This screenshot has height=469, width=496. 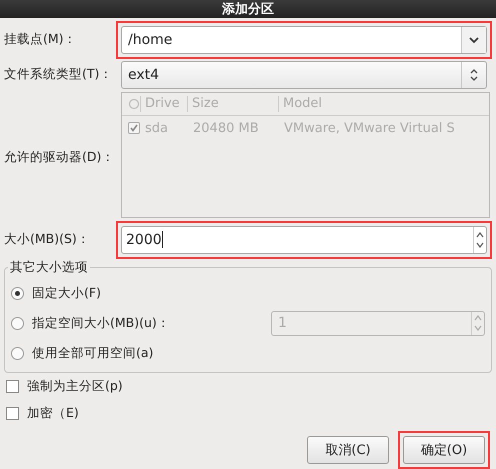 I want to click on field-label: 大小(MB)(S)：, so click(x=47, y=239).